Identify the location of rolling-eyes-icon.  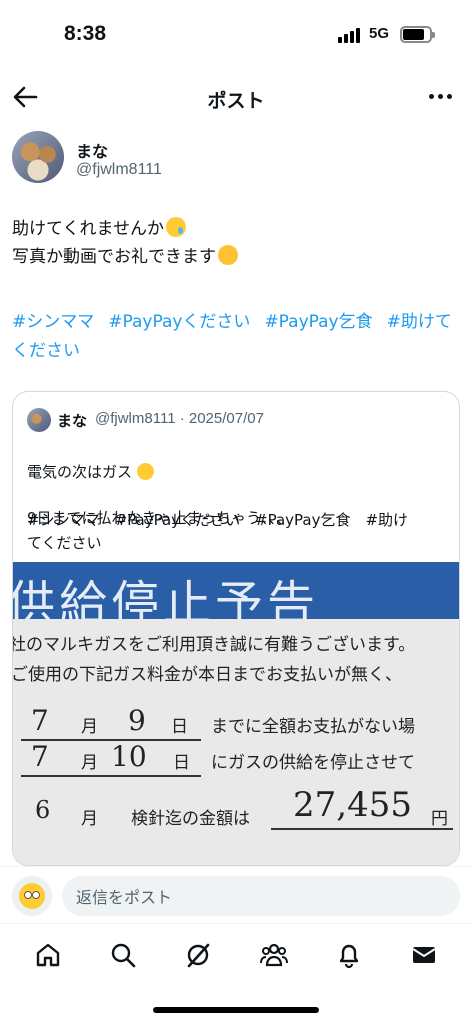
(32, 896).